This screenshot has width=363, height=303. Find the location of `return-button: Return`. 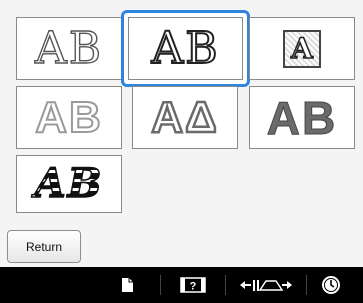

return-button: Return is located at coordinates (44, 246).